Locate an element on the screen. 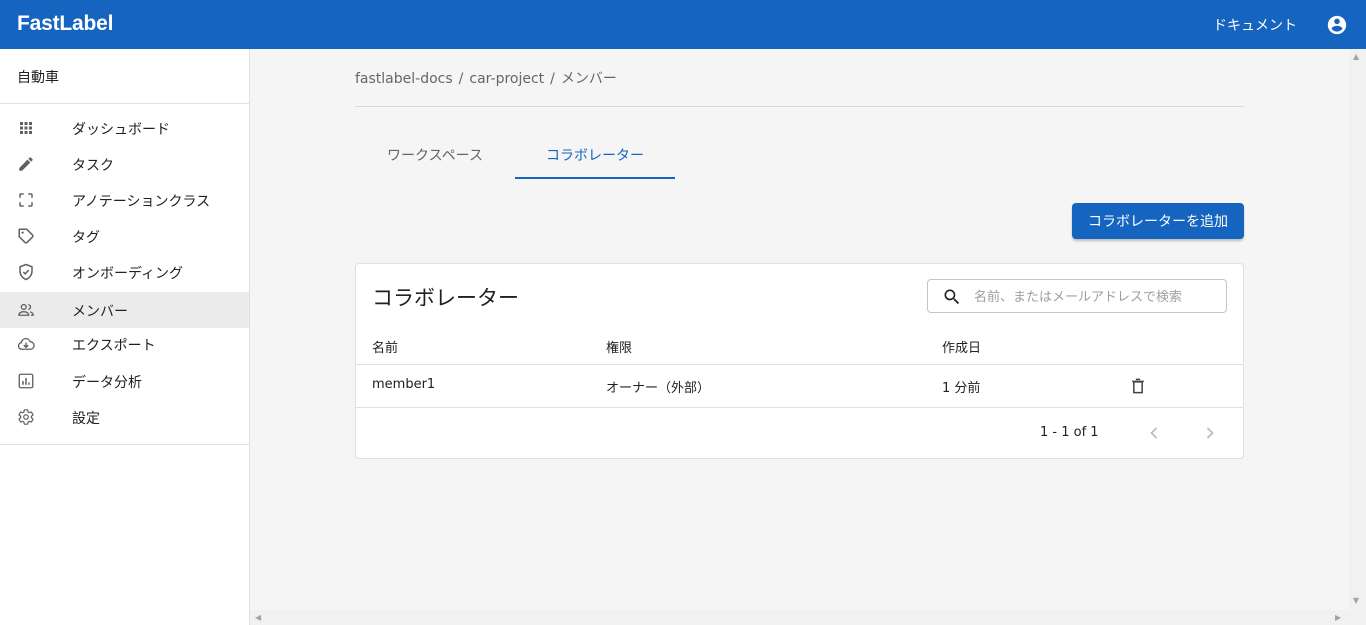 The image size is (1366, 625). search-field is located at coordinates (1077, 296).